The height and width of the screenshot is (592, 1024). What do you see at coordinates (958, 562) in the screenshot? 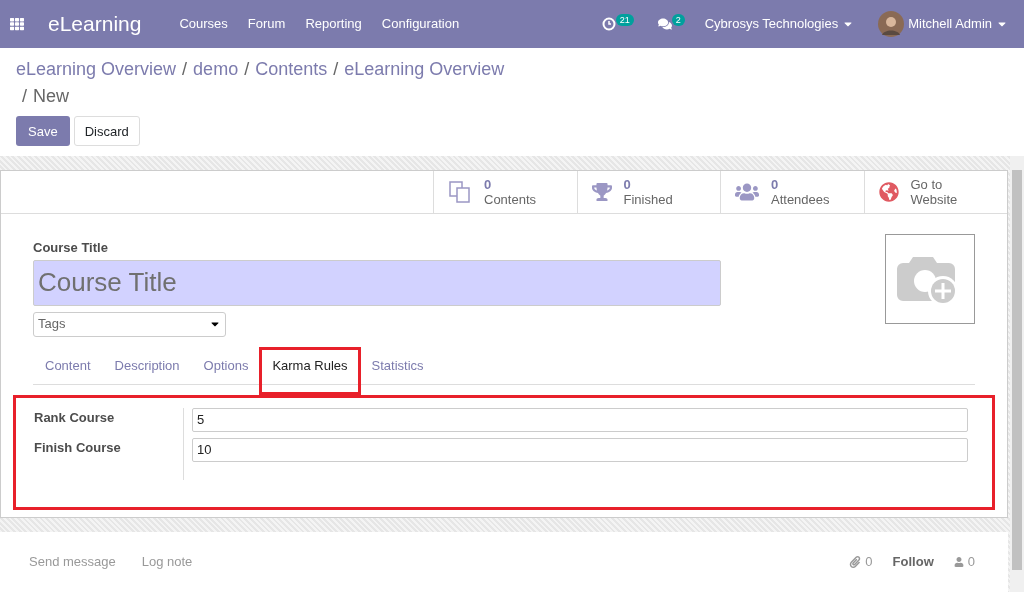
I see `user-icon` at bounding box center [958, 562].